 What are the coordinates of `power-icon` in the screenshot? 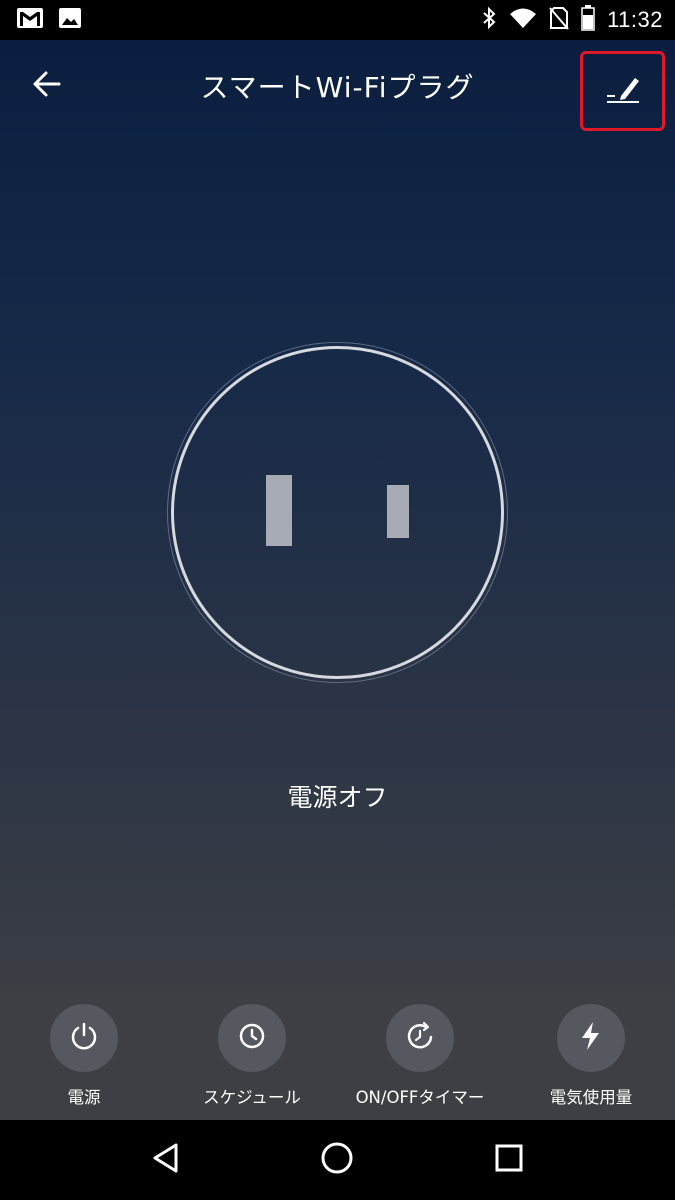 It's located at (84, 1038).